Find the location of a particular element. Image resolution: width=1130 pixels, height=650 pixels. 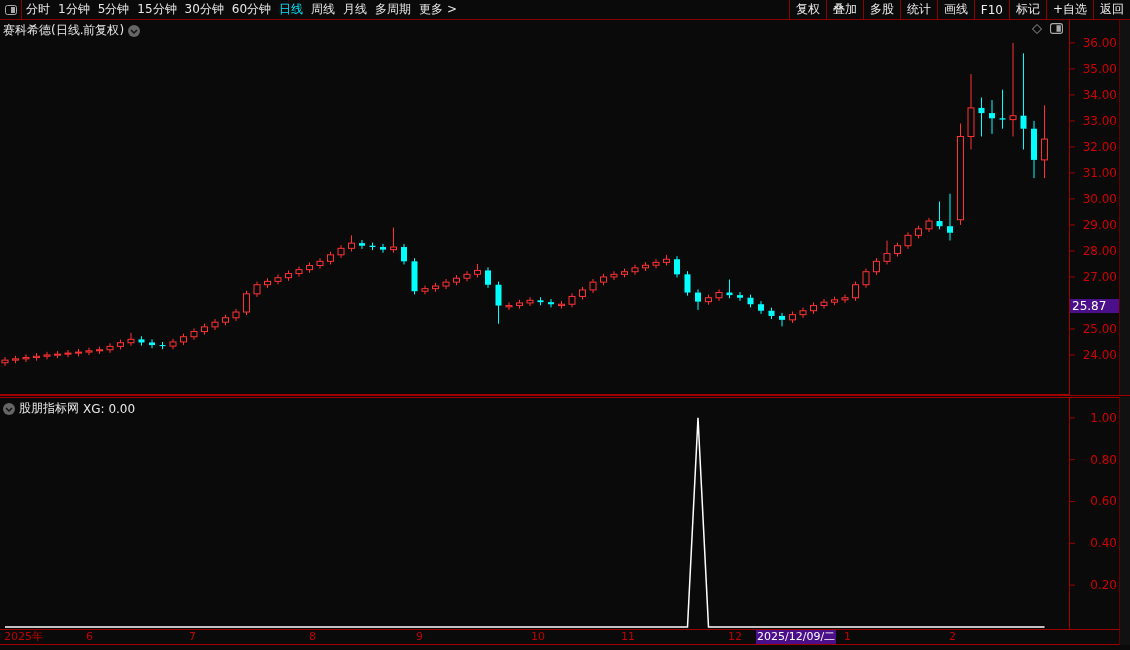

axis-tick-label: 32.00 is located at coordinates (1099, 146).